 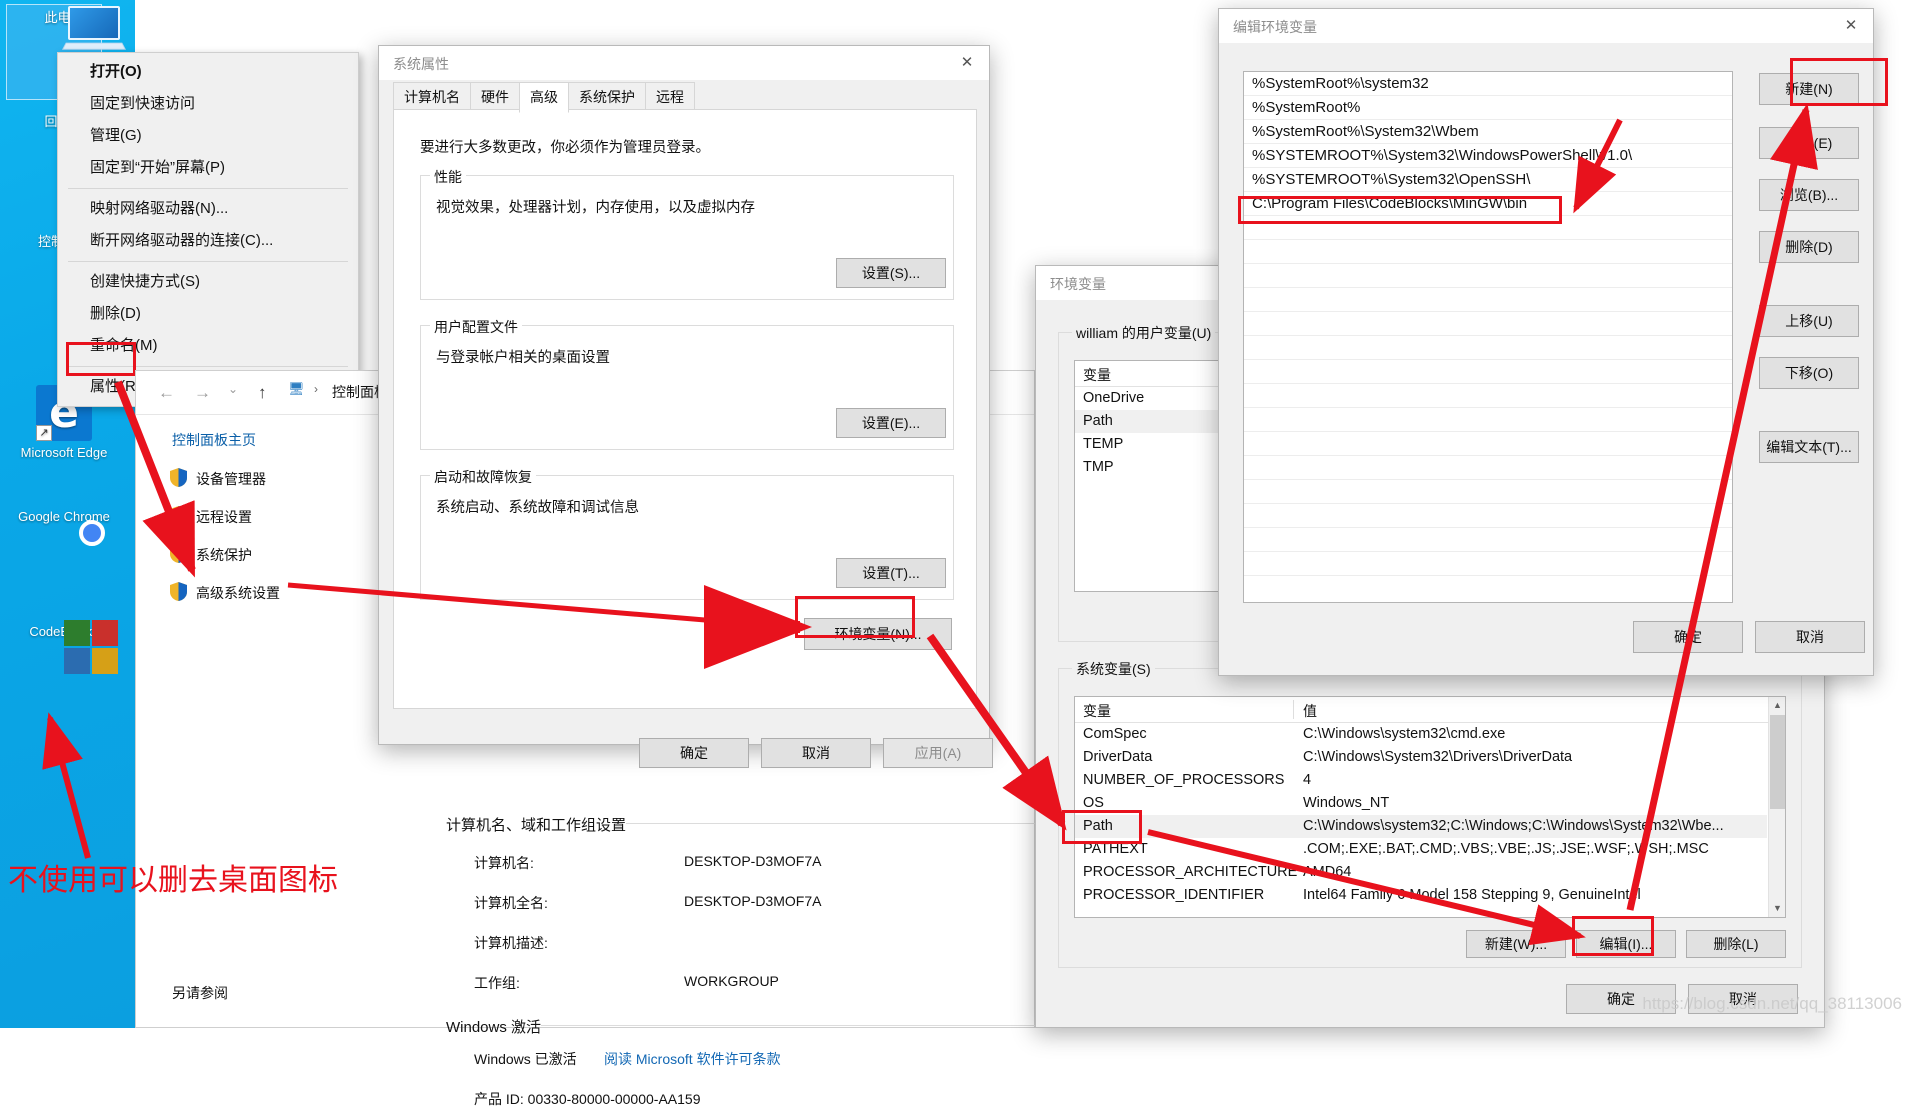 I want to click on computer-settings-group-title: 计算机名、域和工作组设置, so click(x=536, y=825).